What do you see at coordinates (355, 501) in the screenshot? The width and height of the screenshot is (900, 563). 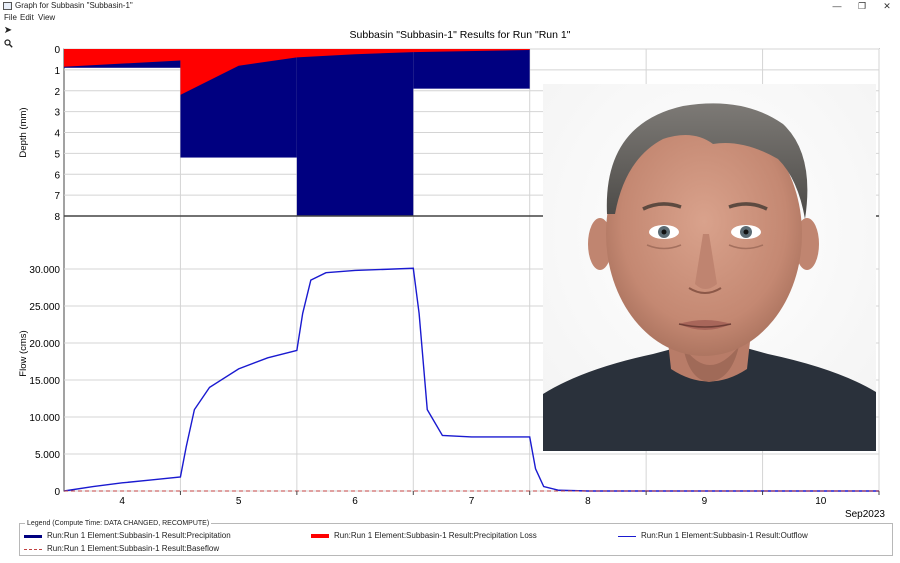 I see `x-tick-label: 6` at bounding box center [355, 501].